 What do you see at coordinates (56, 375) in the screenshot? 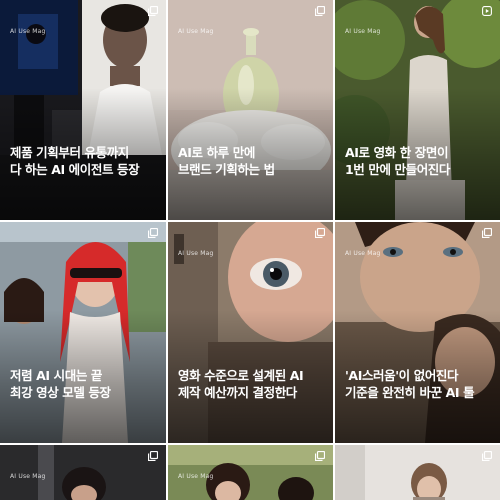
I see `caption-line: 저렴 AI 시대는 끝` at bounding box center [56, 375].